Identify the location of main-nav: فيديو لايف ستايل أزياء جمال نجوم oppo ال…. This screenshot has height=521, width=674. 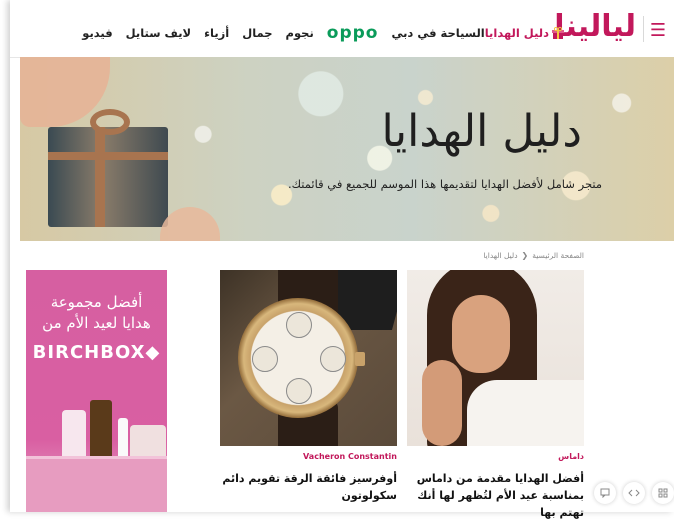
(316, 33).